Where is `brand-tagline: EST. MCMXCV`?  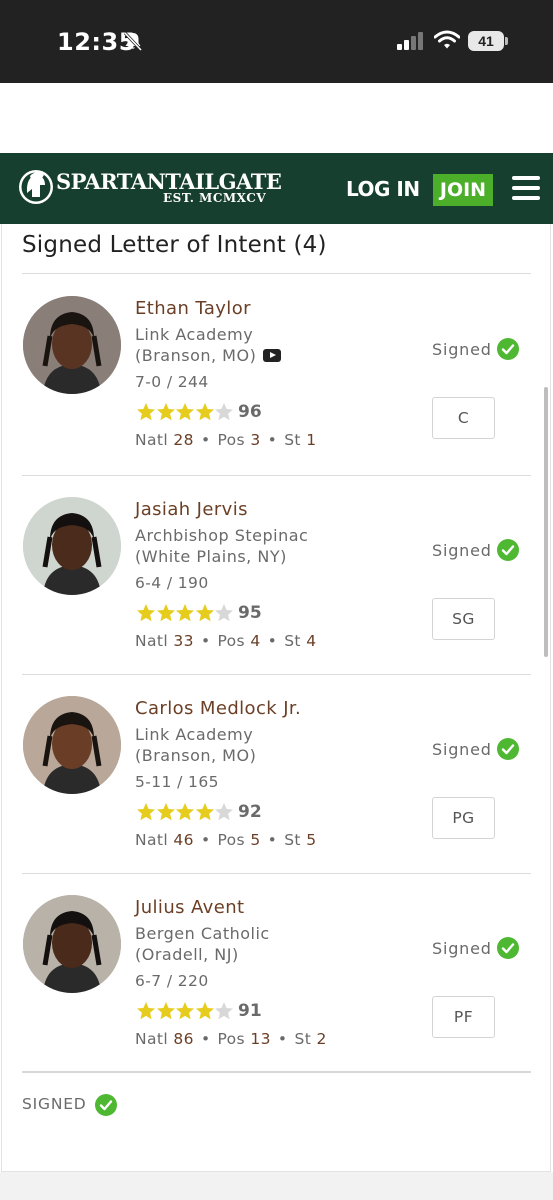 brand-tagline: EST. MCMXCV is located at coordinates (215, 198).